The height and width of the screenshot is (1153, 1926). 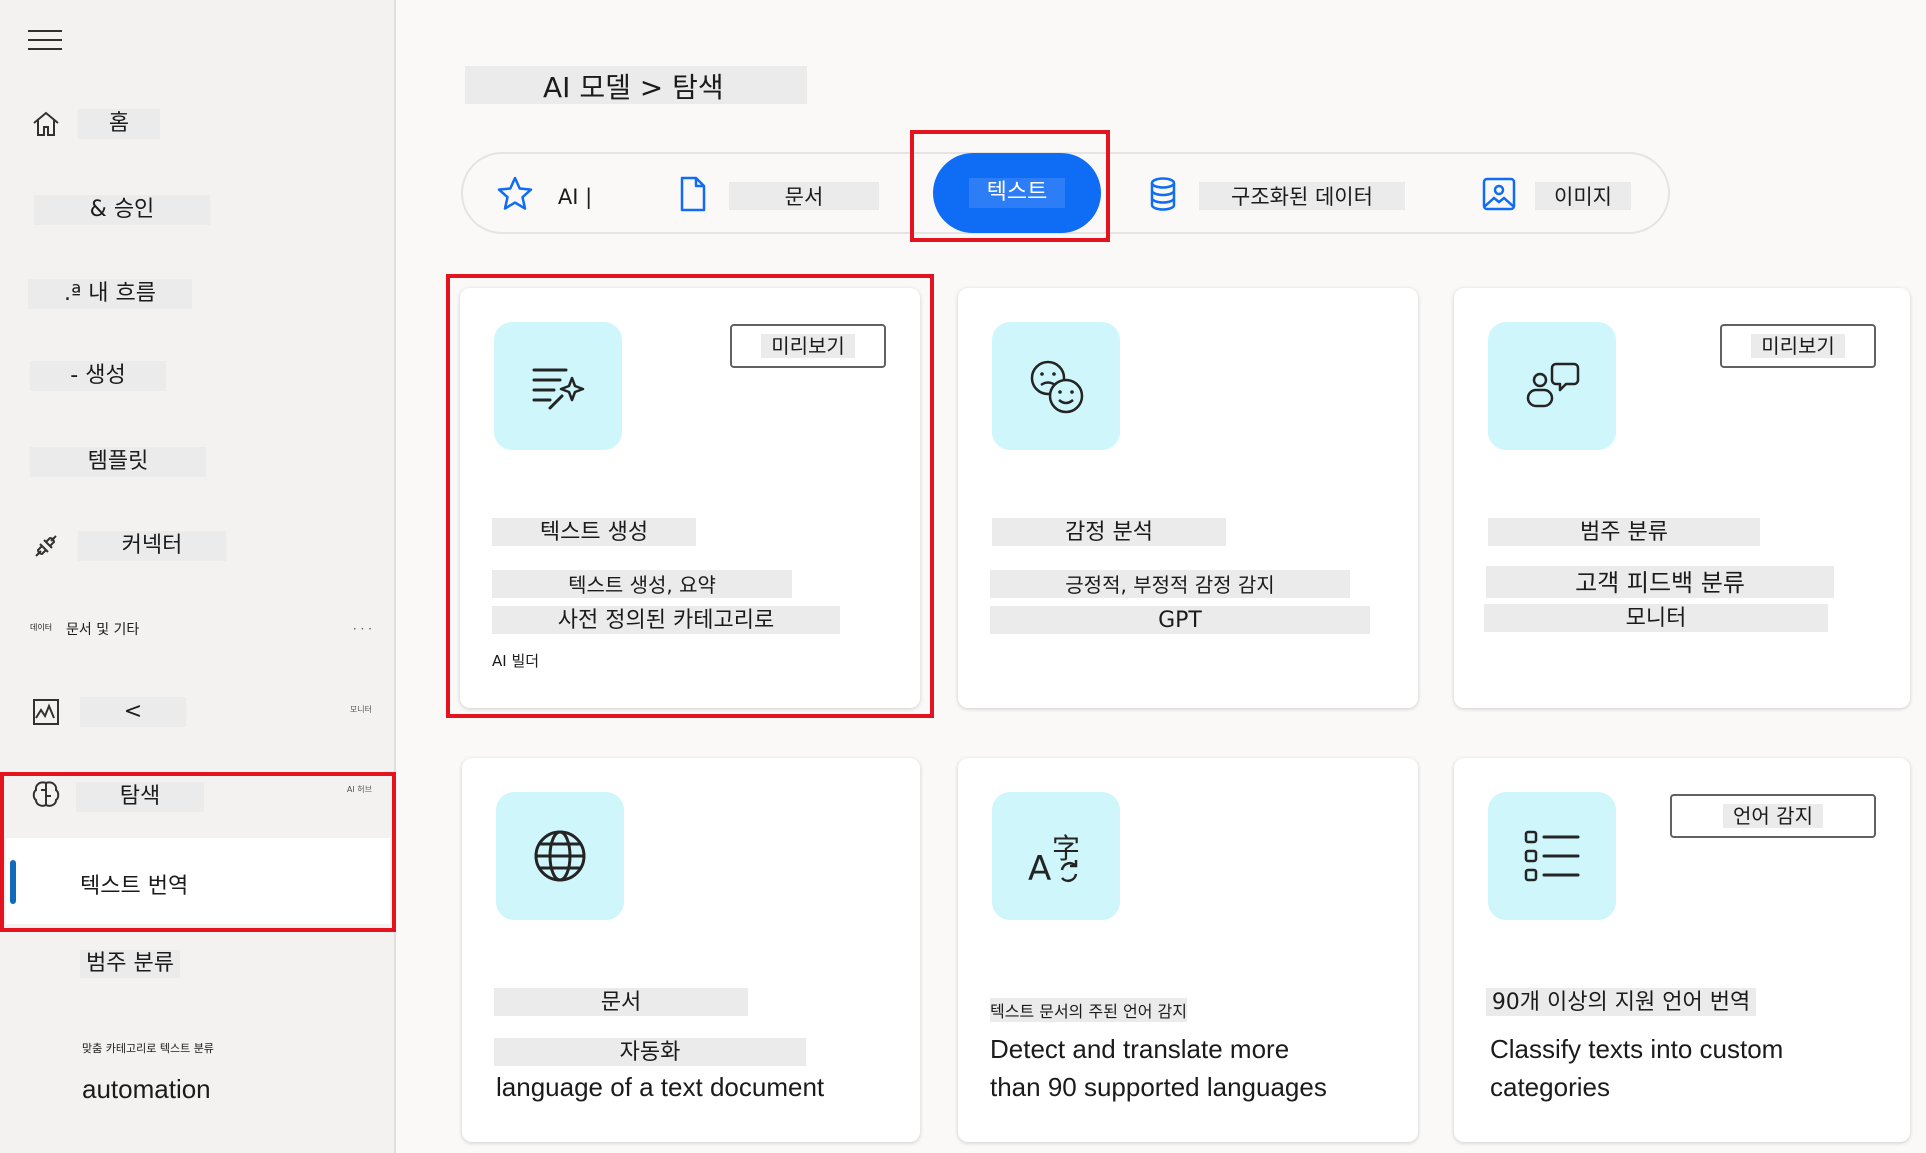 What do you see at coordinates (198, 630) in the screenshot?
I see `sidebar-item-data: 데이터 문서 및 기타 · · ·` at bounding box center [198, 630].